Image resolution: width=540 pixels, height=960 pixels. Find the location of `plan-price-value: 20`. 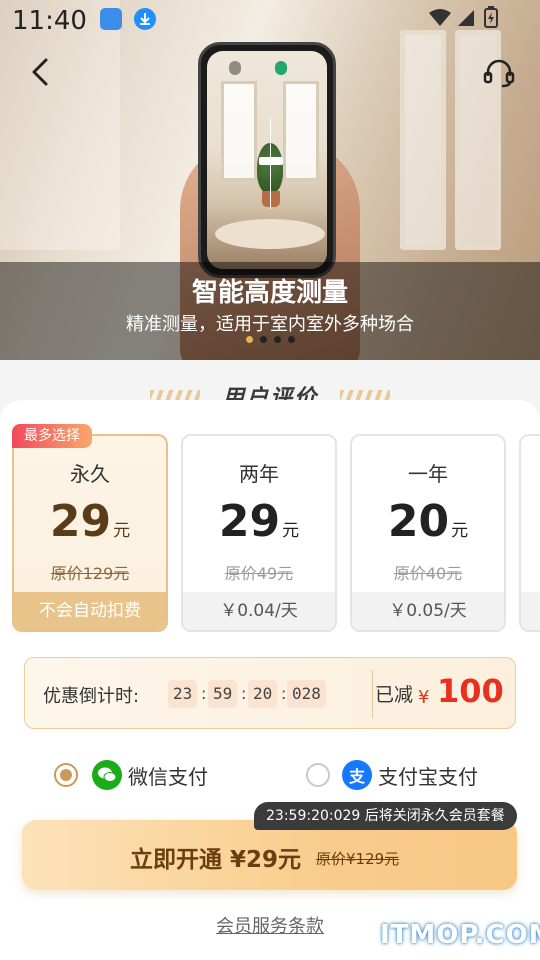

plan-price-value: 20 is located at coordinates (418, 521).